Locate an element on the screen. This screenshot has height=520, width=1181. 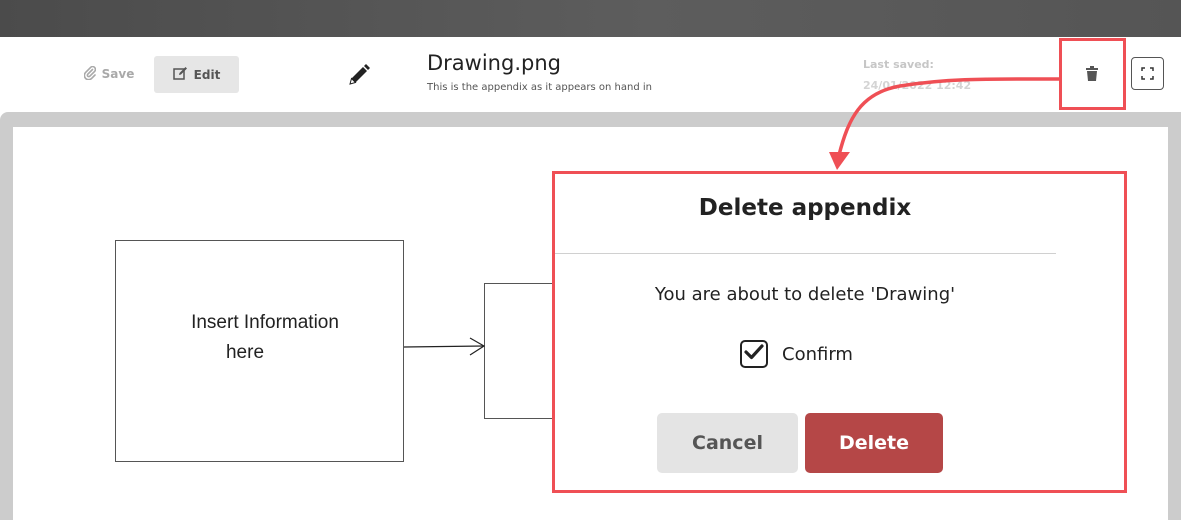
app-top-bar is located at coordinates (590, 18).